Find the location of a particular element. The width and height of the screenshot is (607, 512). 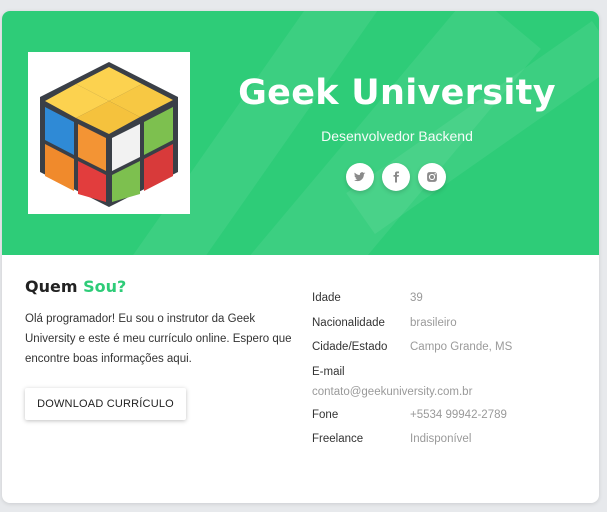

info-row-nationality: Nacionalidade brasileiro is located at coordinates (452, 326).